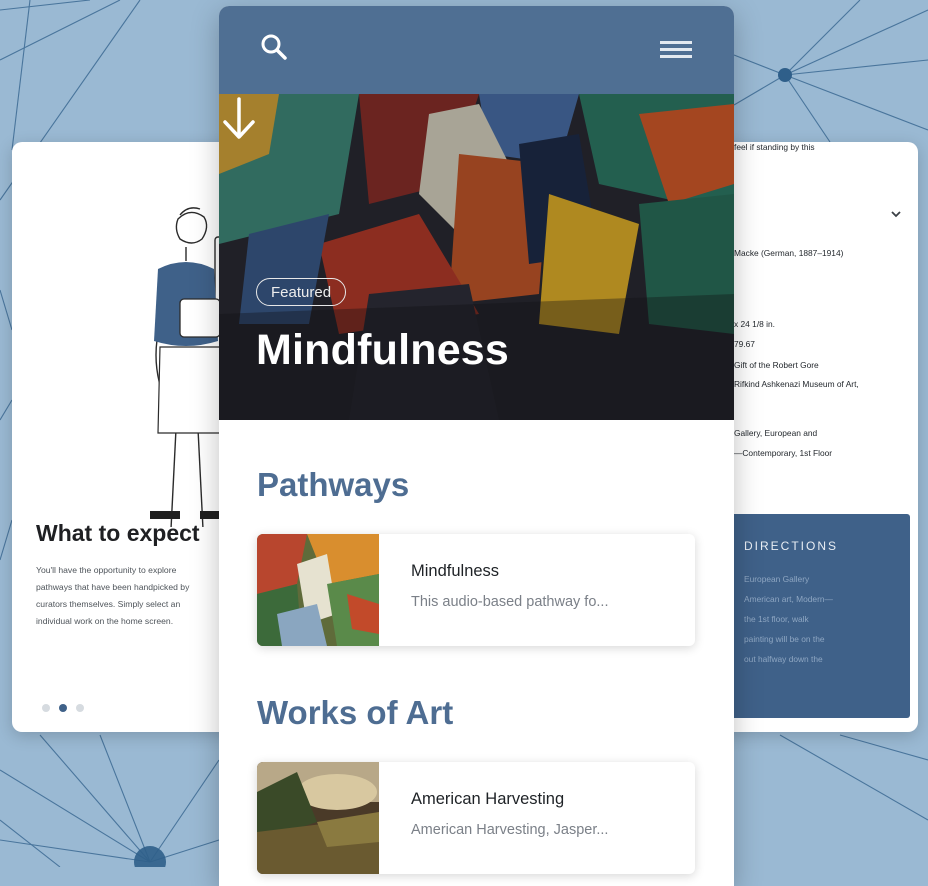 The image size is (928, 886). What do you see at coordinates (676, 50) in the screenshot?
I see `menu-icon` at bounding box center [676, 50].